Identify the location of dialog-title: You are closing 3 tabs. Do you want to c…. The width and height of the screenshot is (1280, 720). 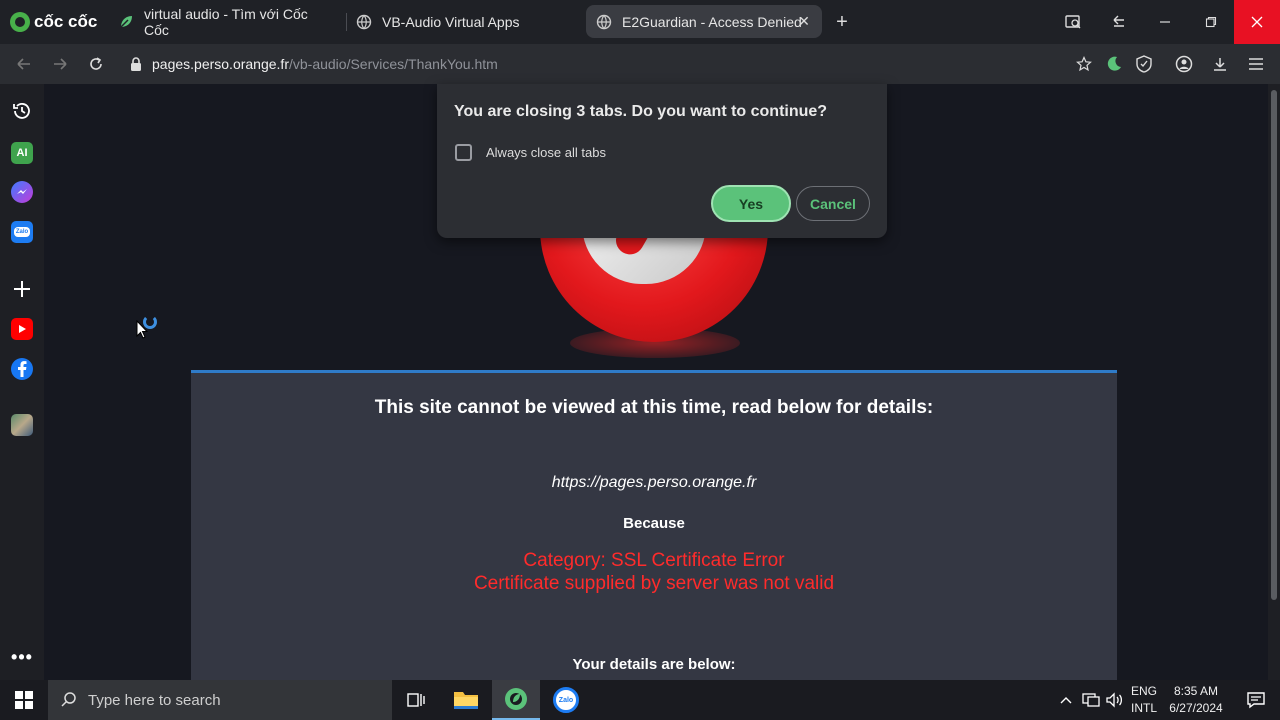
(641, 111).